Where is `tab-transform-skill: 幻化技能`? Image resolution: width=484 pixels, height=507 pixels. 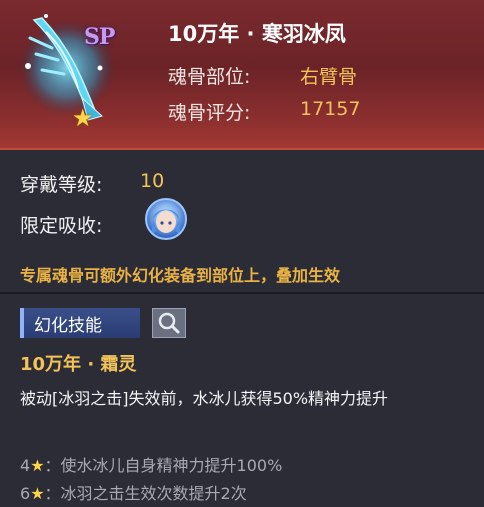 tab-transform-skill: 幻化技能 is located at coordinates (80, 323).